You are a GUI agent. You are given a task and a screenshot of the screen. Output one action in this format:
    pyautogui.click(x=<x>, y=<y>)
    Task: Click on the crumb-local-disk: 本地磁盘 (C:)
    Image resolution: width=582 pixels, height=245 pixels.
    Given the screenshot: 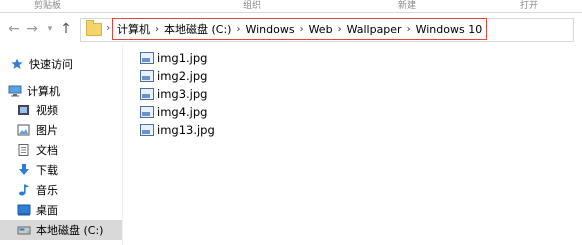 What is the action you would take?
    pyautogui.click(x=197, y=29)
    